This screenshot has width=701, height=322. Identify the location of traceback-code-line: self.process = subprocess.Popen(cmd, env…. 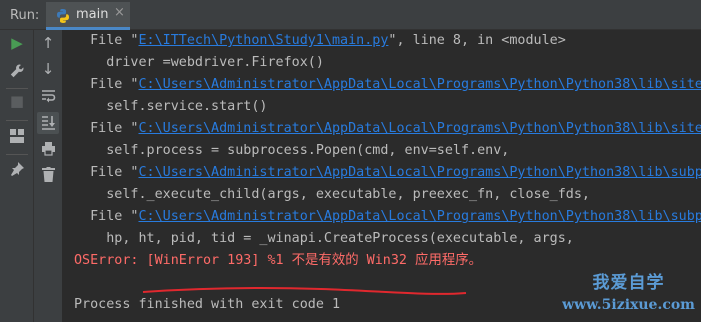
(292, 150).